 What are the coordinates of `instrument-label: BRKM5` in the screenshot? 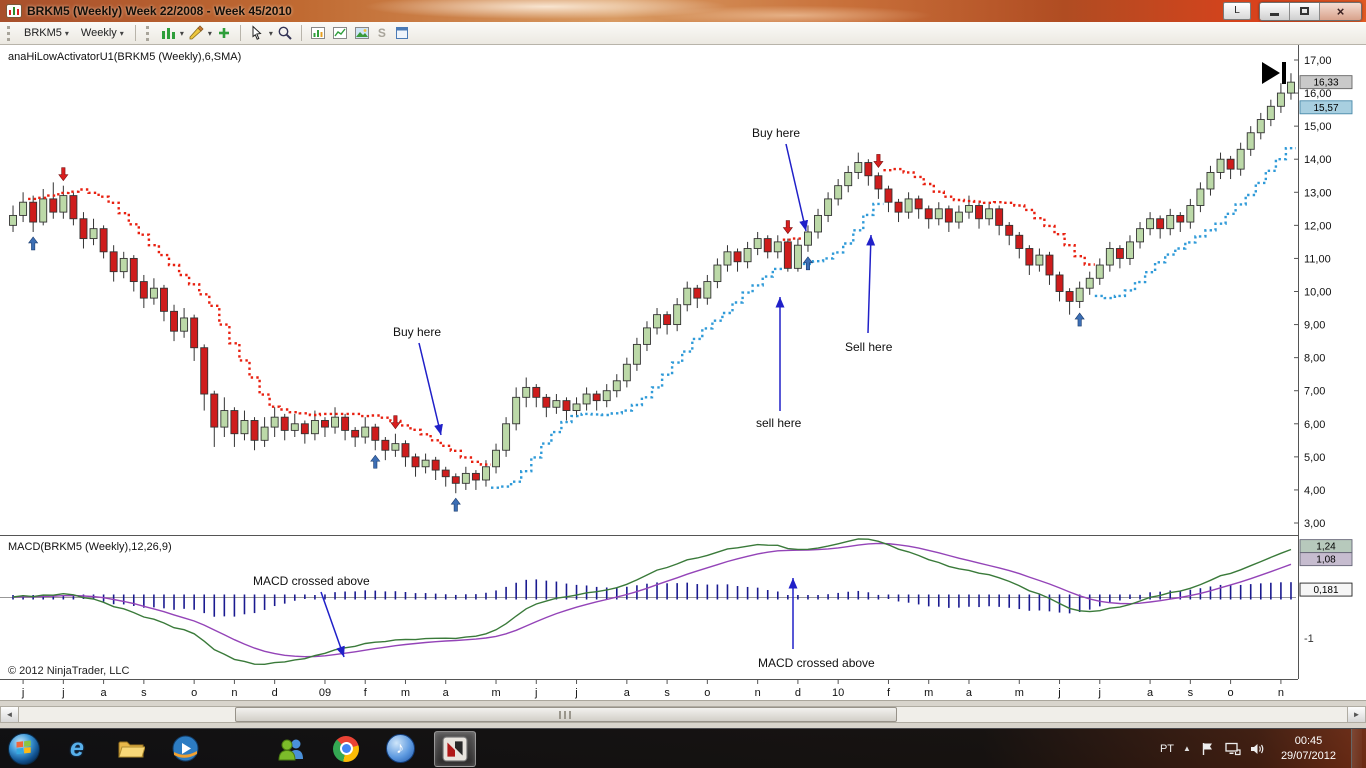 It's located at (43, 33).